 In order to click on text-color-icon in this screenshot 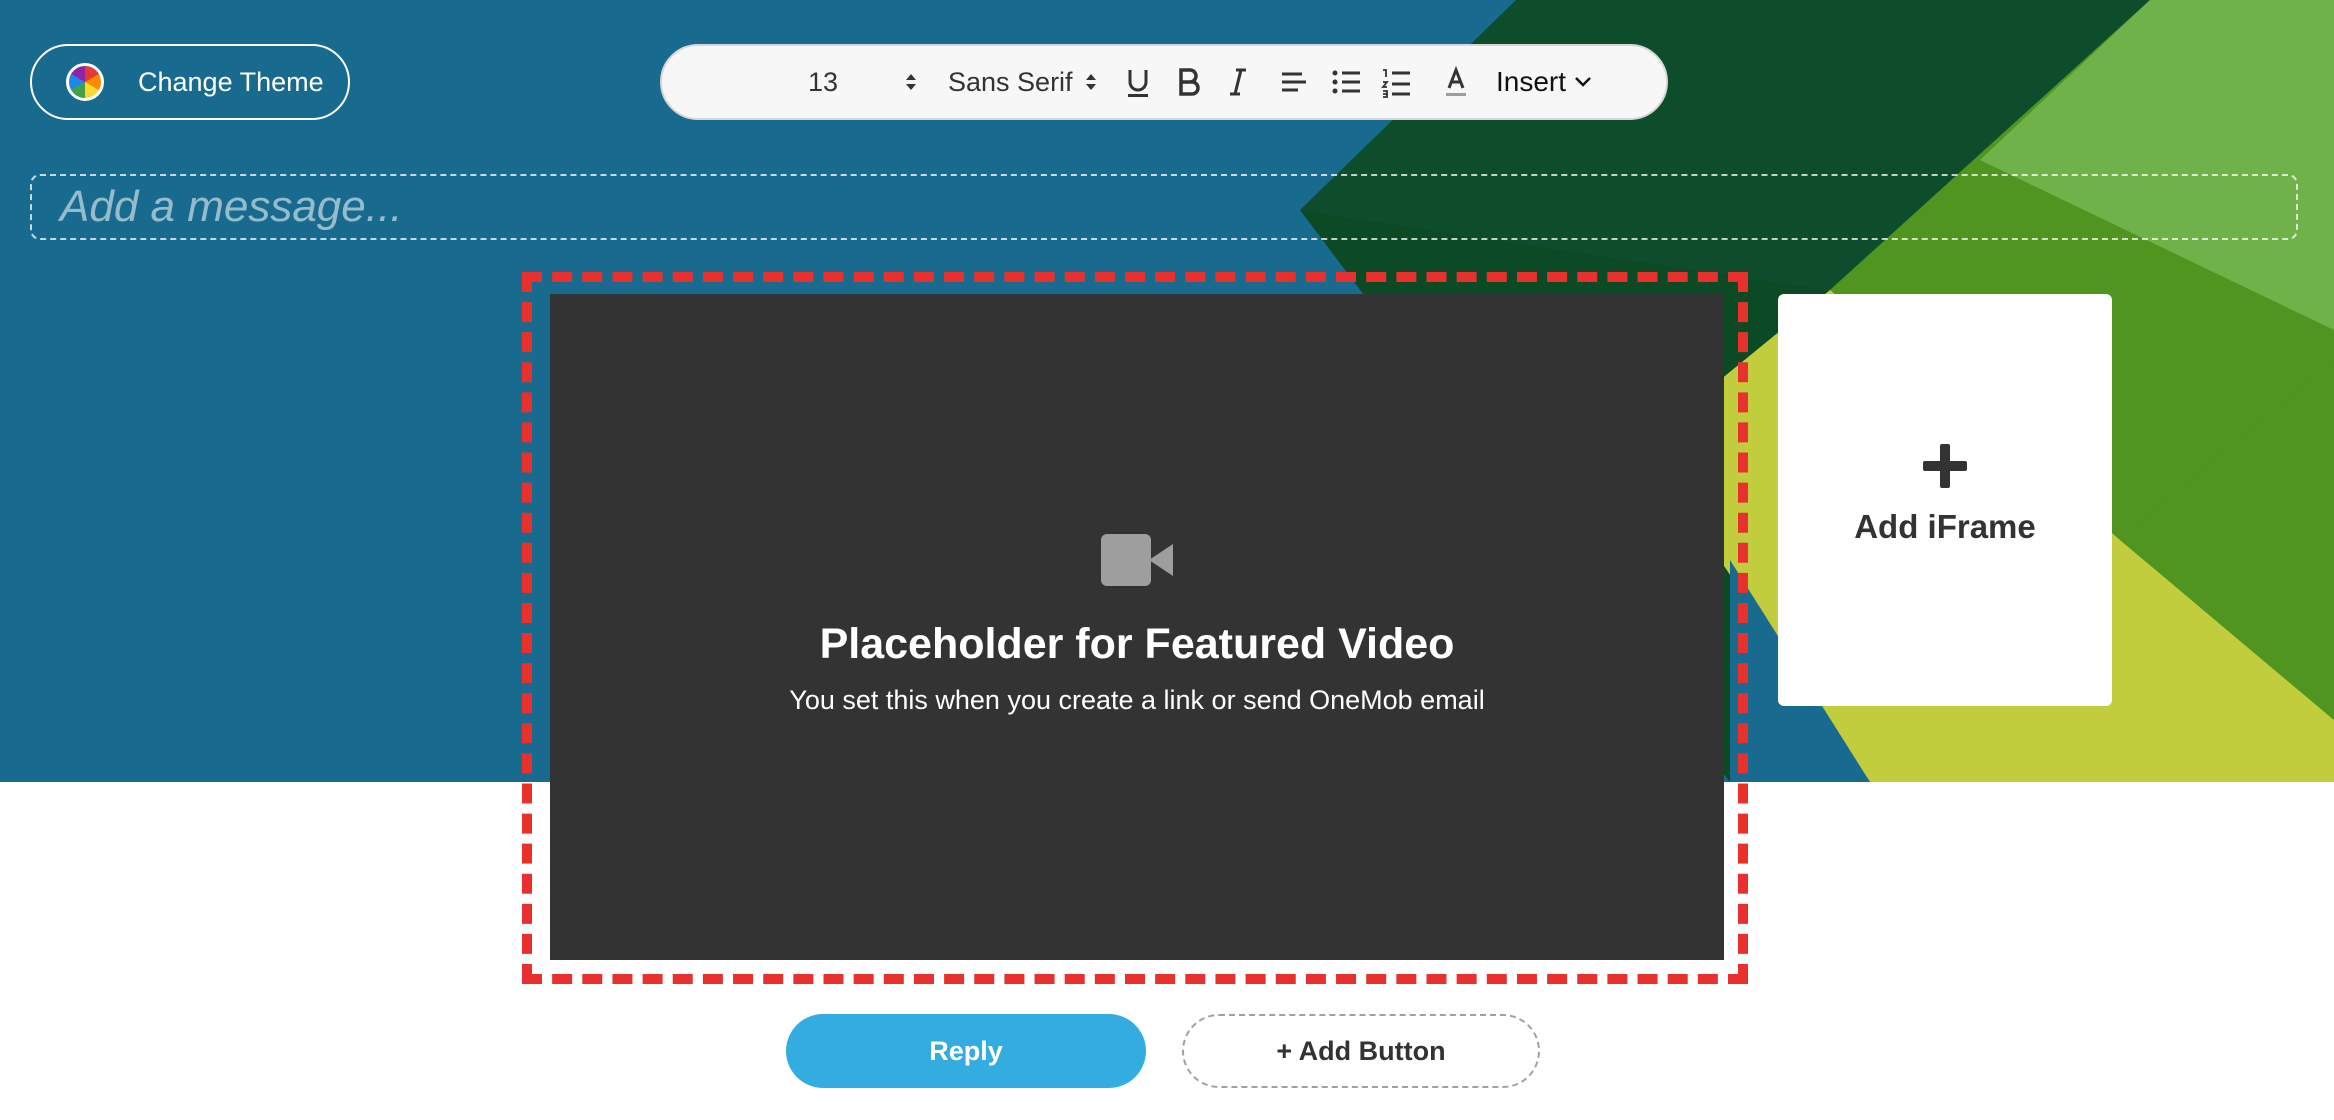, I will do `click(1456, 82)`.